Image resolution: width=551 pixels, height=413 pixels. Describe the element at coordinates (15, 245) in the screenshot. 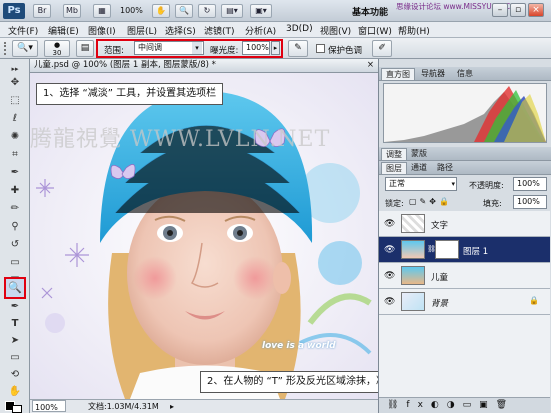

I see `history-brush-tool-icon: ↺` at that location.